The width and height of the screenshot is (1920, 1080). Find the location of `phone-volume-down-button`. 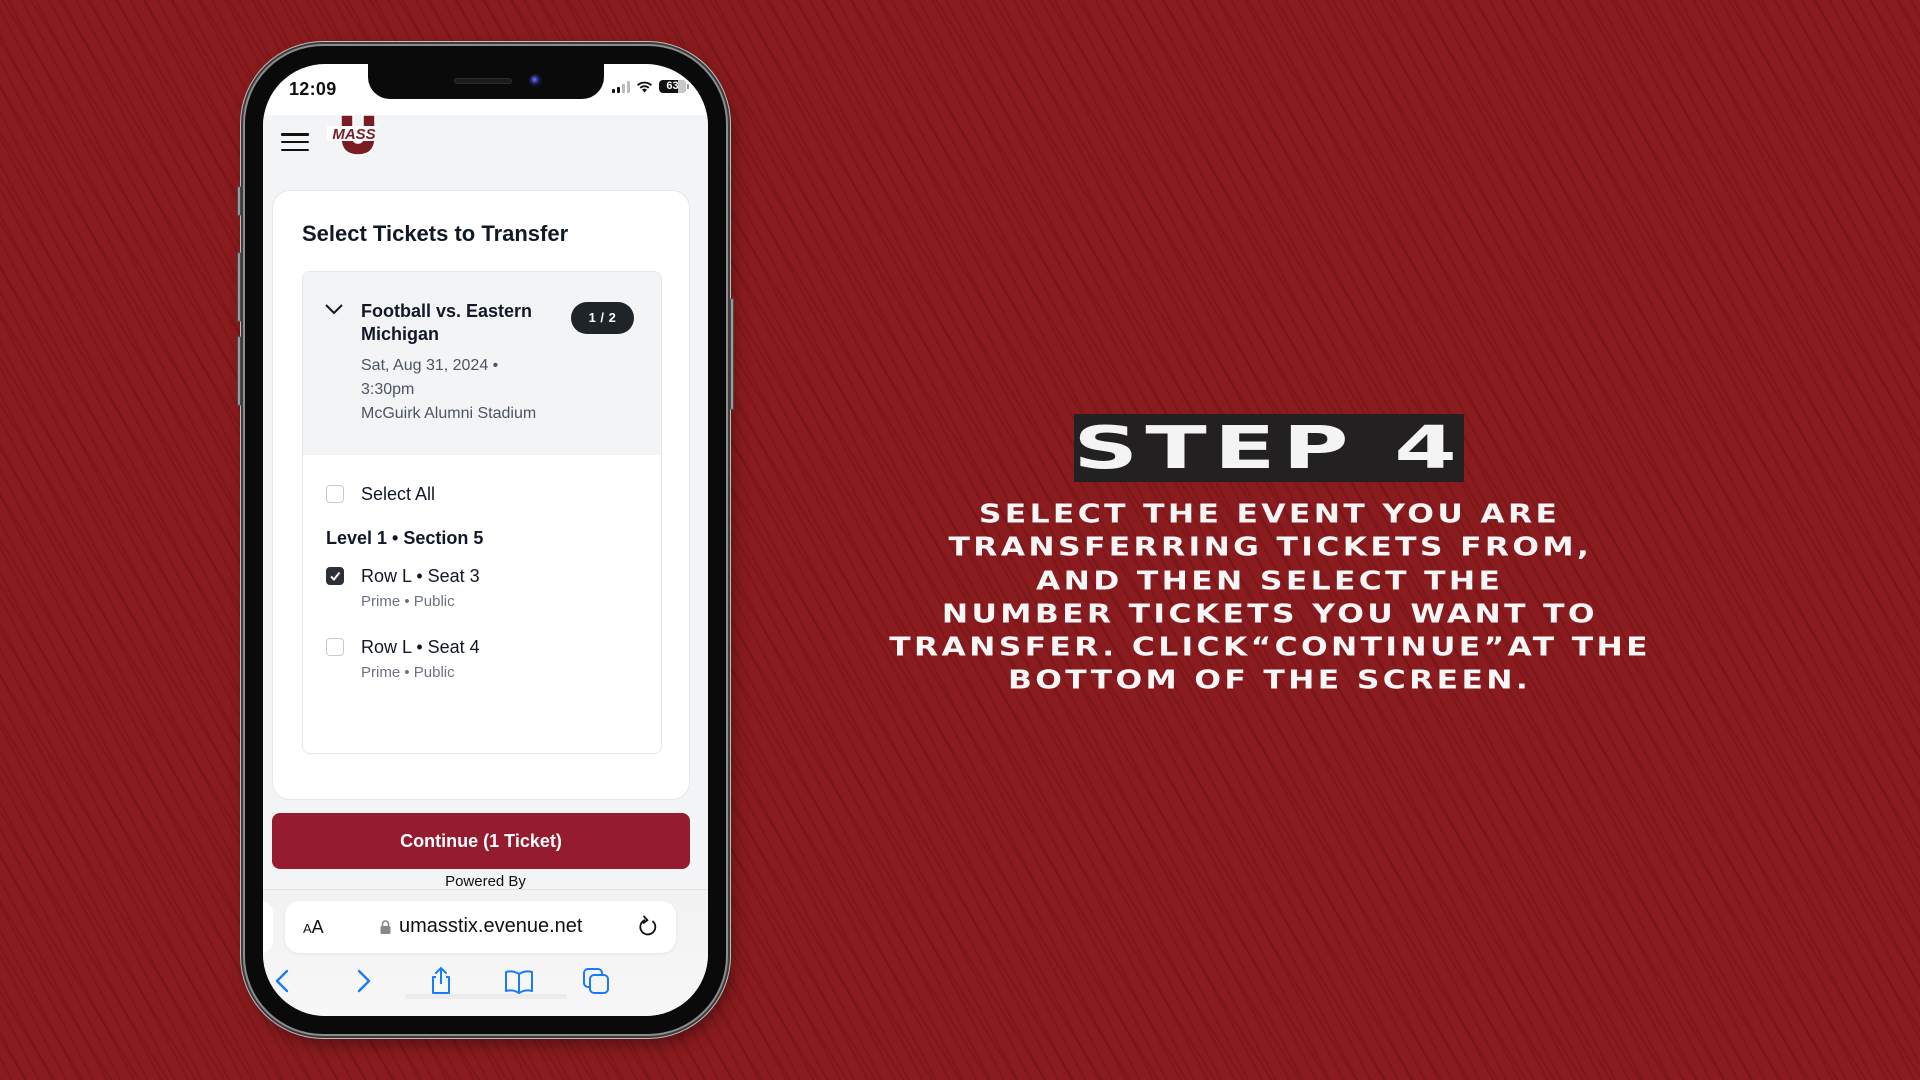

phone-volume-down-button is located at coordinates (239, 371).